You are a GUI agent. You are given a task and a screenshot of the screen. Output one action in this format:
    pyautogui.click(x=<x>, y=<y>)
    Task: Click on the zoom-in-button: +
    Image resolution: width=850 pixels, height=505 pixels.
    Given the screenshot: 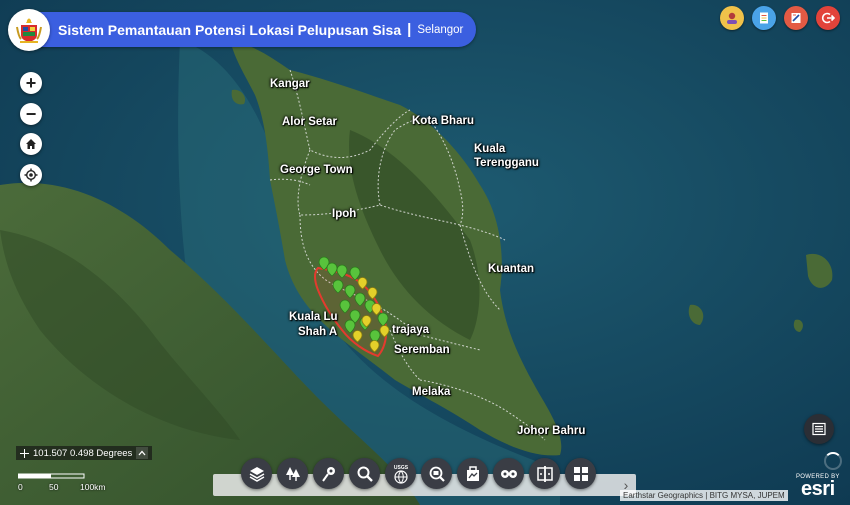 What is the action you would take?
    pyautogui.click(x=31, y=83)
    